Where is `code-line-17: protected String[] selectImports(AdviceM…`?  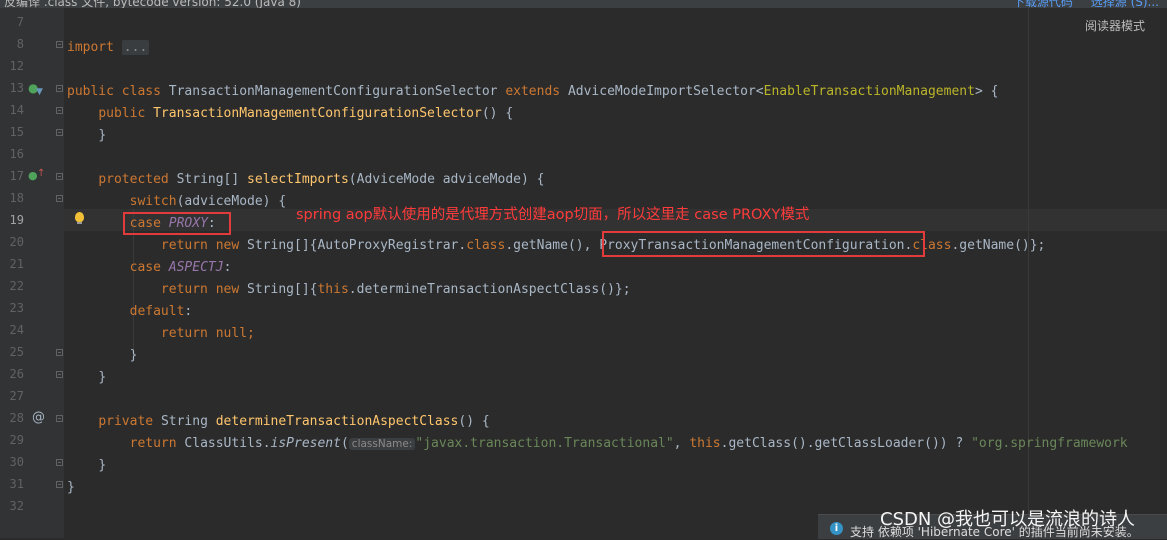
code-line-17: protected String[] selectImports(AdviceM… is located at coordinates (321, 179).